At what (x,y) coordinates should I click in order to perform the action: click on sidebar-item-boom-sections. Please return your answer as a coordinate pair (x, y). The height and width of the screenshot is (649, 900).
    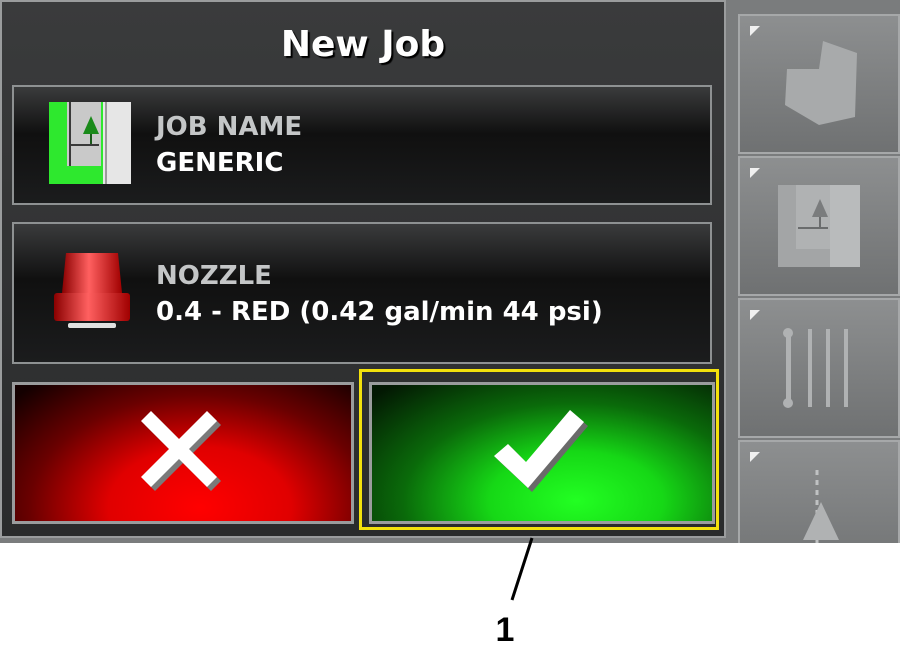
    Looking at the image, I should click on (819, 368).